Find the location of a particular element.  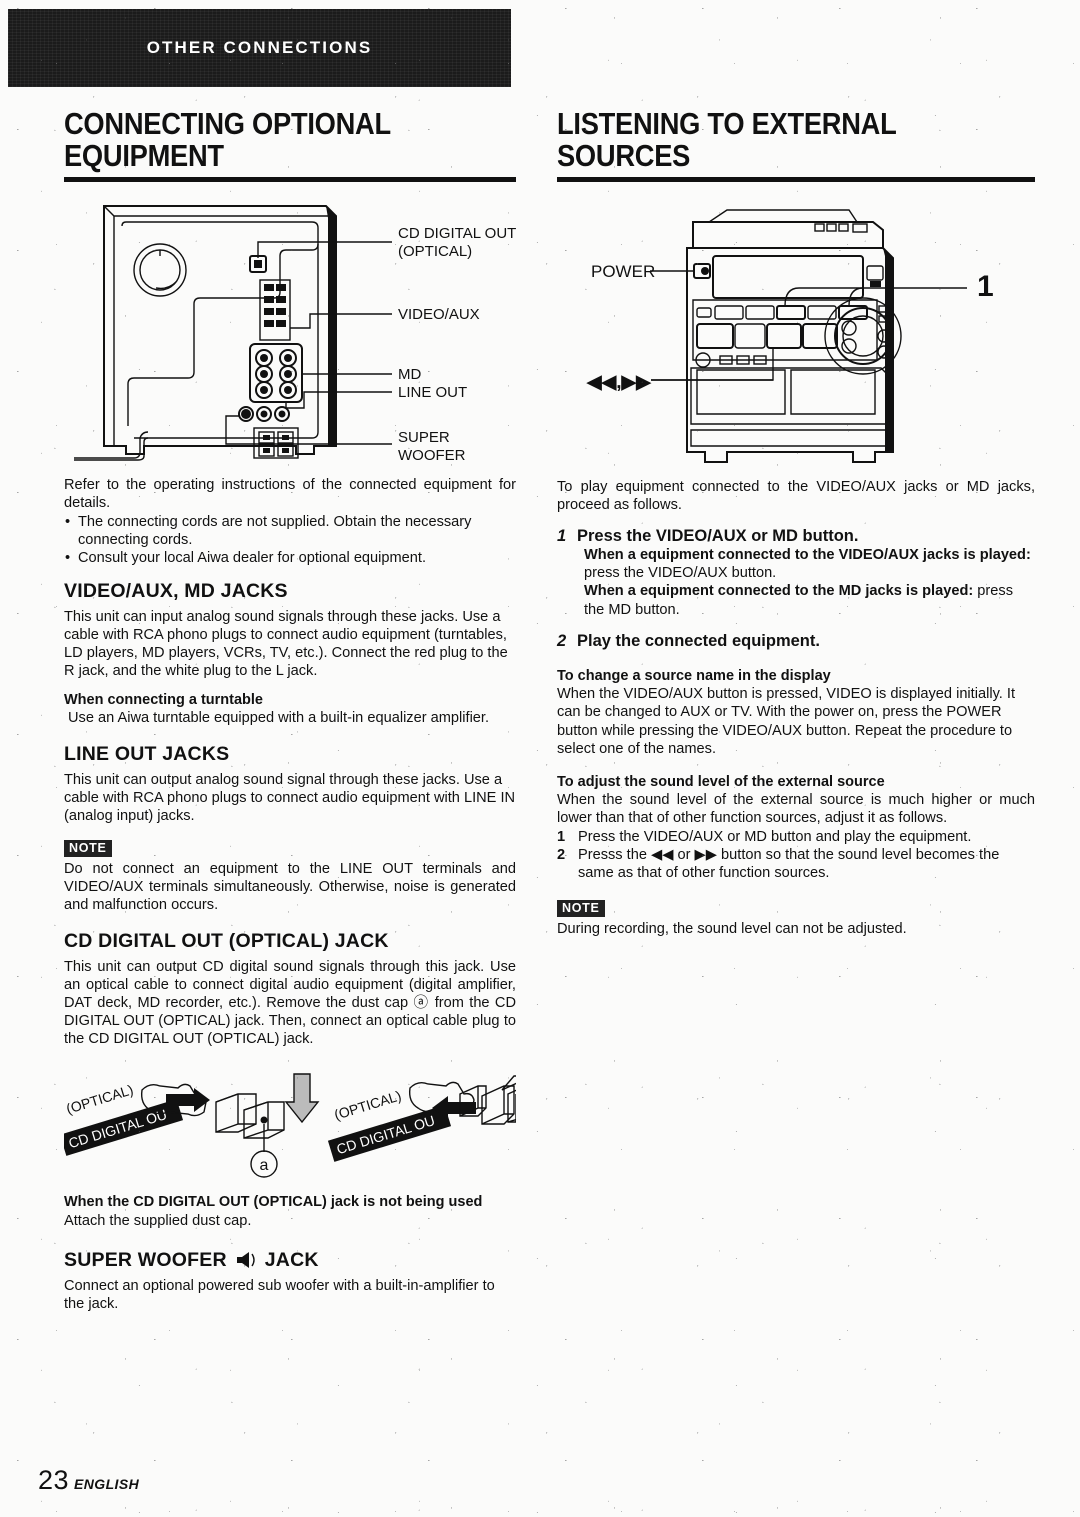

callout-step-1: 1 is located at coordinates (985, 286).